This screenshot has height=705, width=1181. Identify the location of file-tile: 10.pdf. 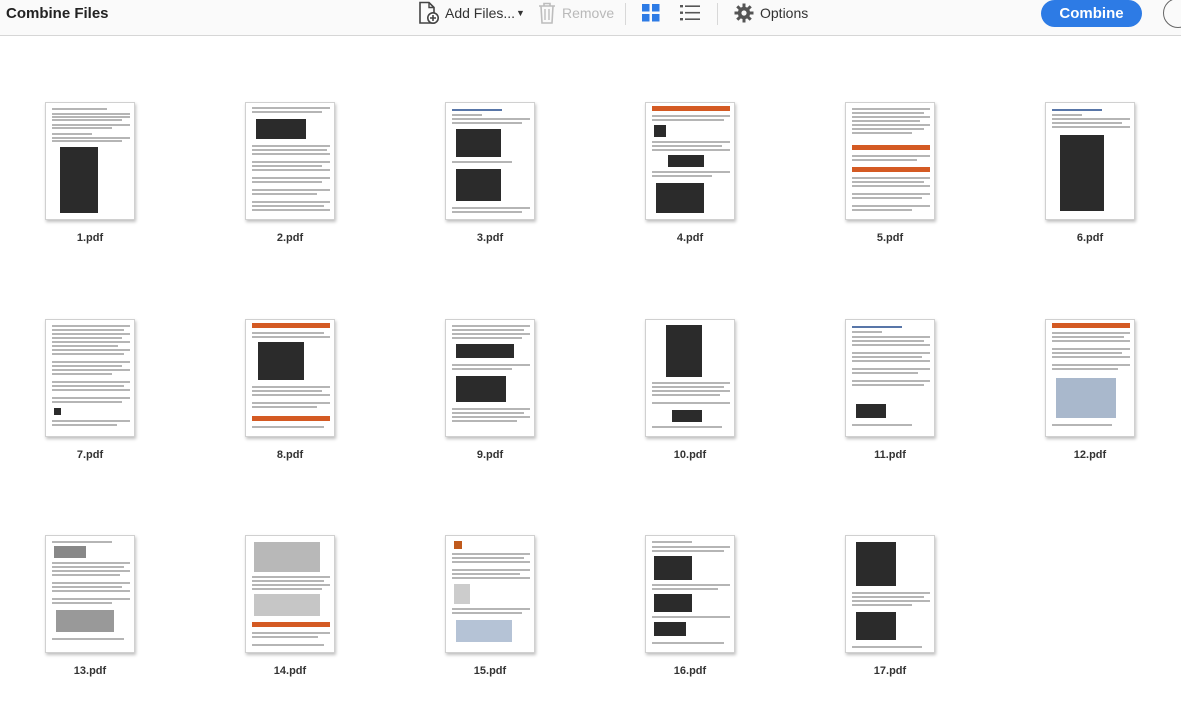
(690, 404).